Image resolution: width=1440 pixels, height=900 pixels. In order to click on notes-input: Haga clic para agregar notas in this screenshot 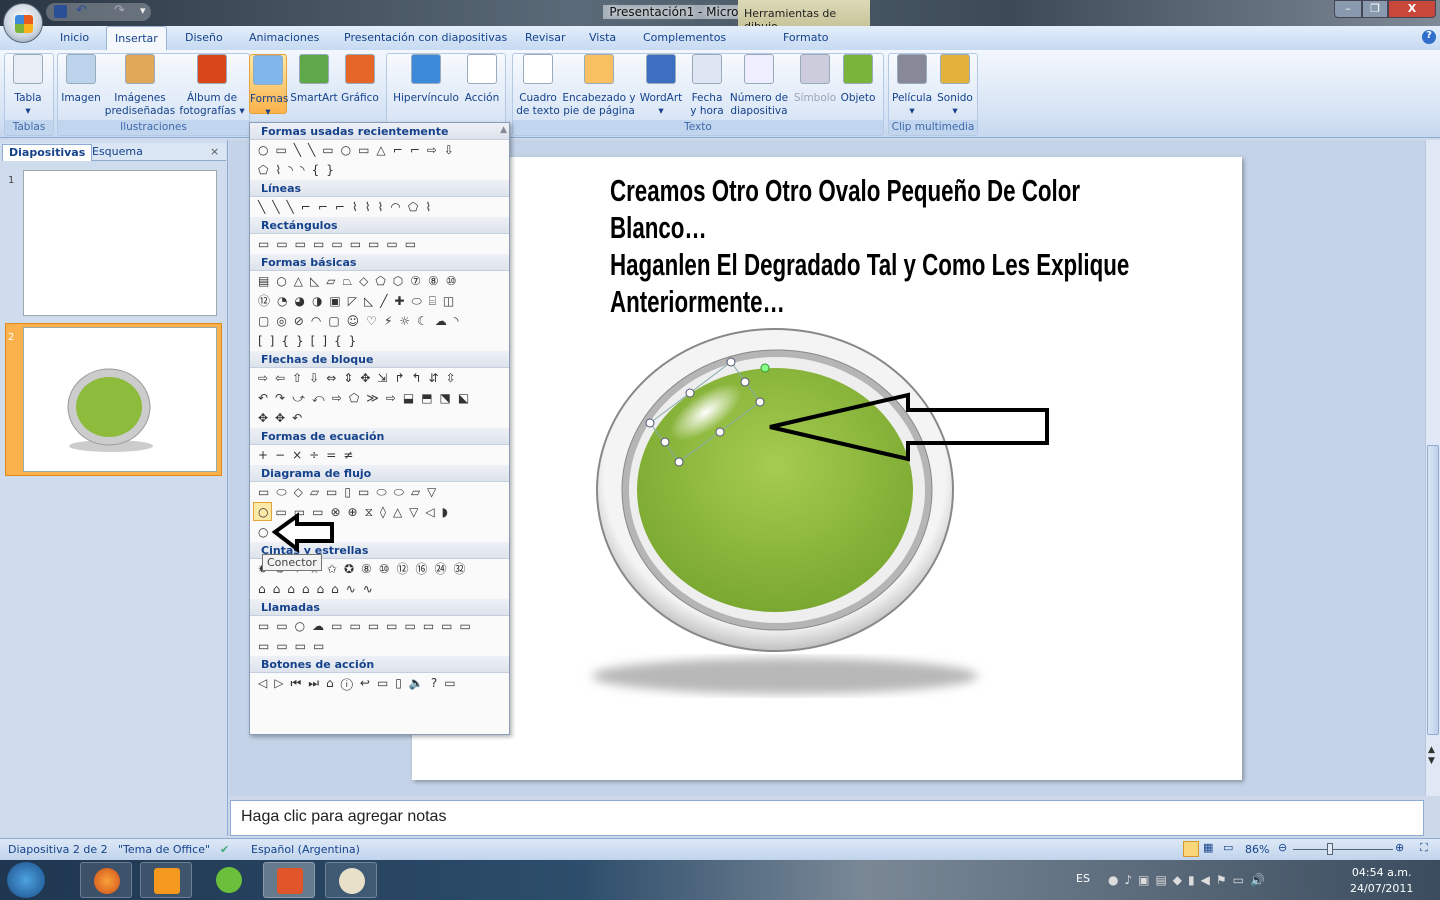, I will do `click(827, 818)`.